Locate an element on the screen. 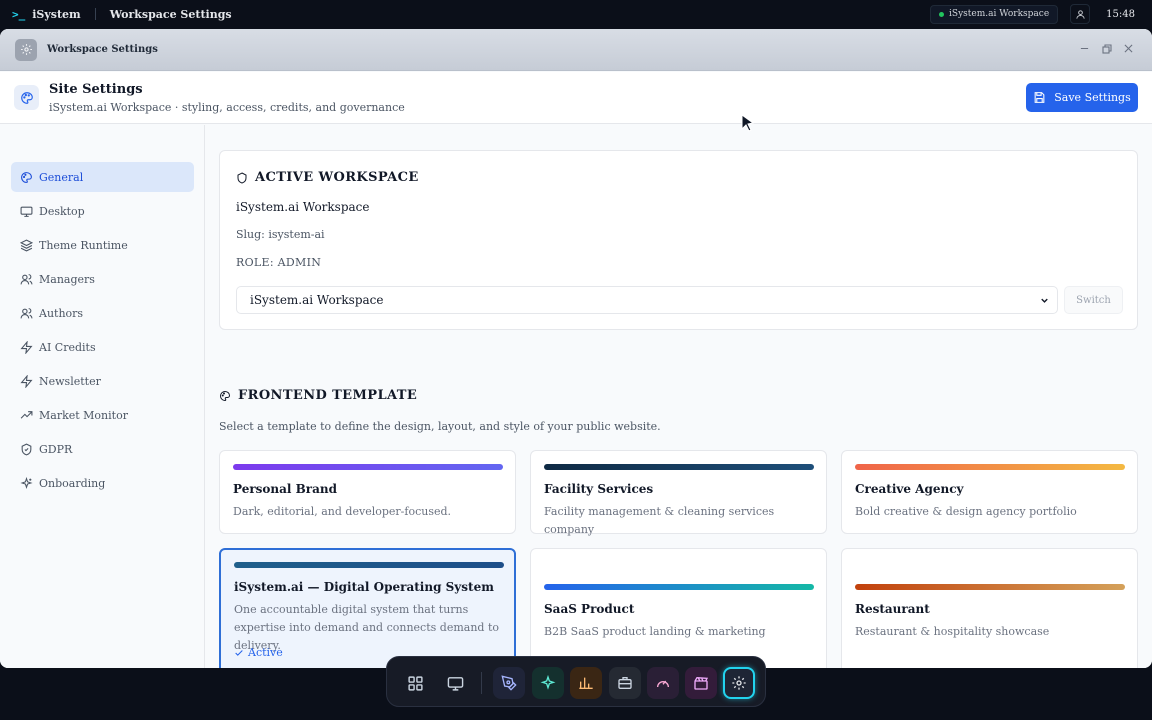 The height and width of the screenshot is (720, 1152). sidebar-item-desktop: Desktop is located at coordinates (102, 211).